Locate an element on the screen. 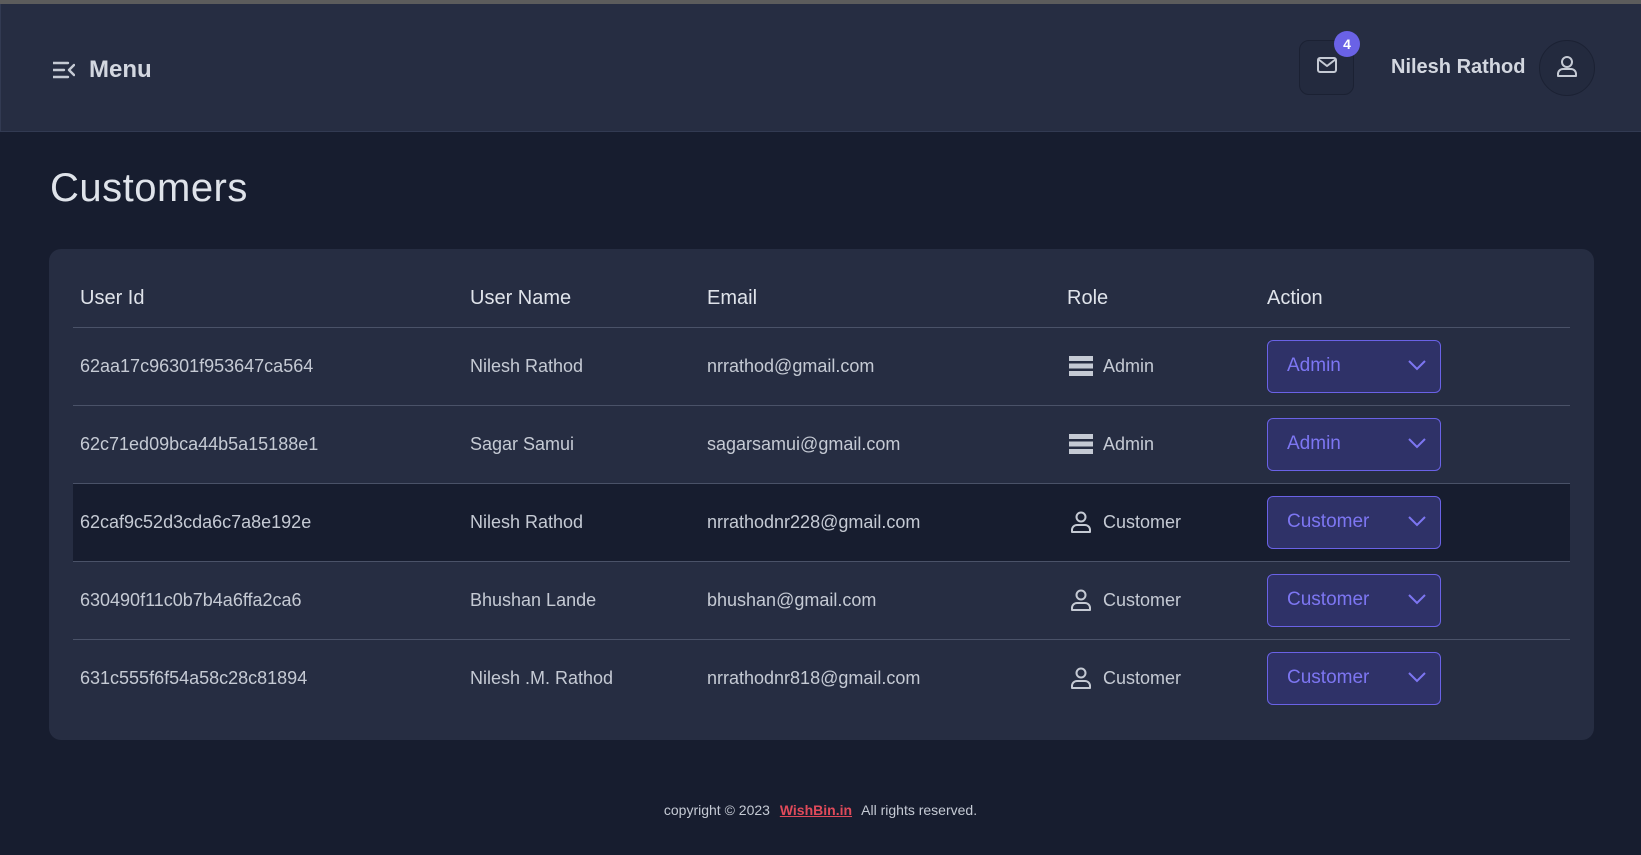  footer-site-link: WishBin.in is located at coordinates (816, 810).